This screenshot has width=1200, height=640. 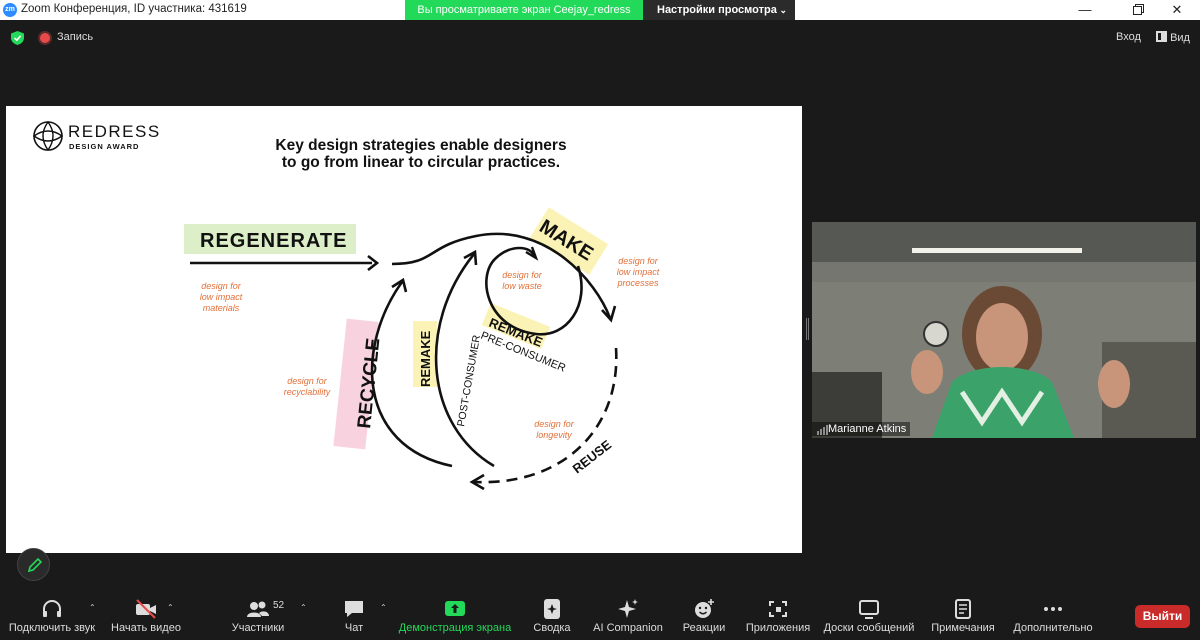 What do you see at coordinates (221, 308) in the screenshot?
I see `note-materials-3: materials` at bounding box center [221, 308].